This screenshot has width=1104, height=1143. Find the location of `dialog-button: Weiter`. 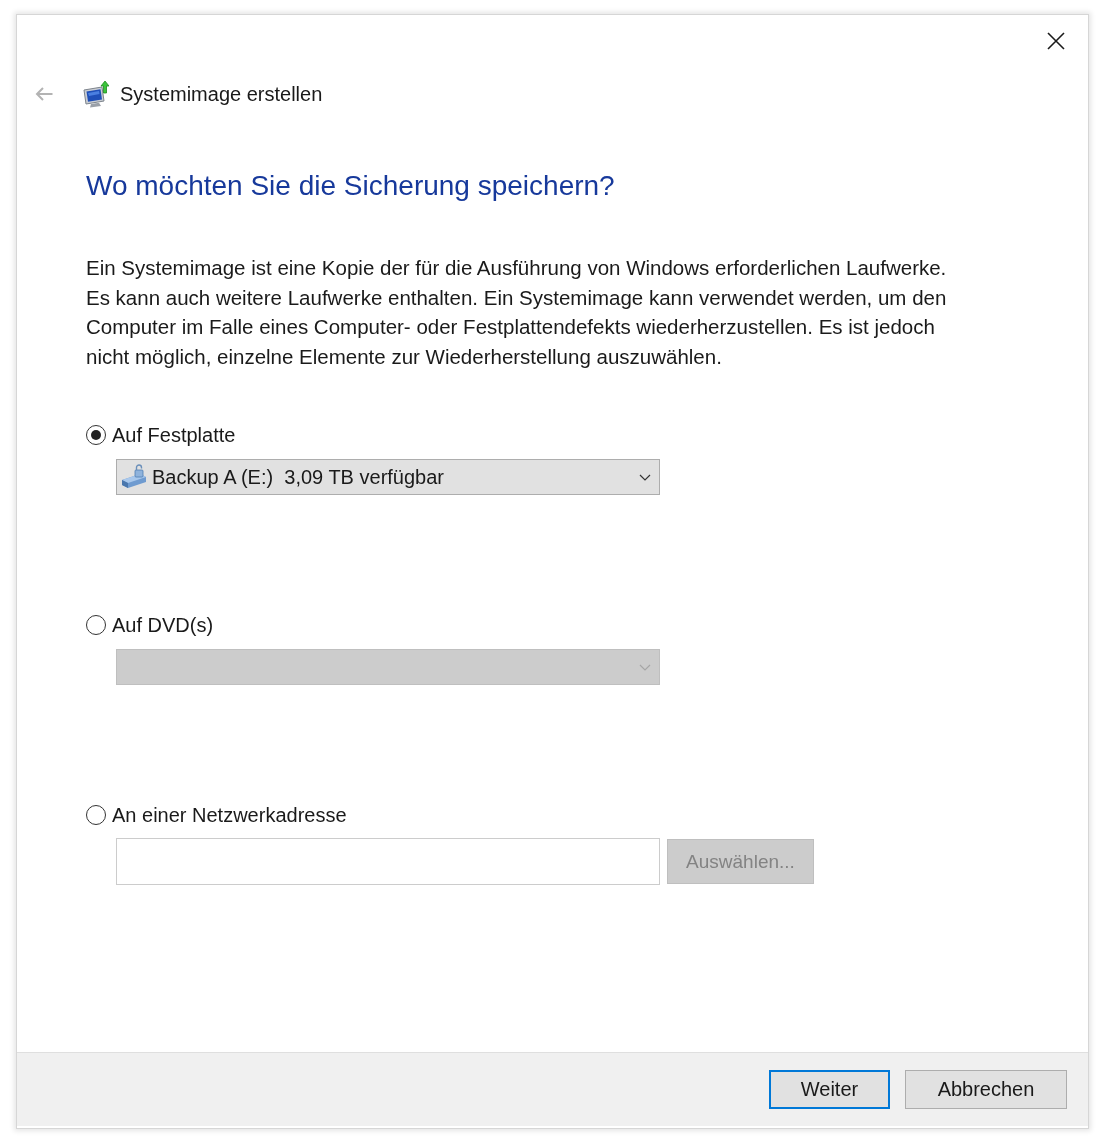

dialog-button: Weiter is located at coordinates (829, 1089).